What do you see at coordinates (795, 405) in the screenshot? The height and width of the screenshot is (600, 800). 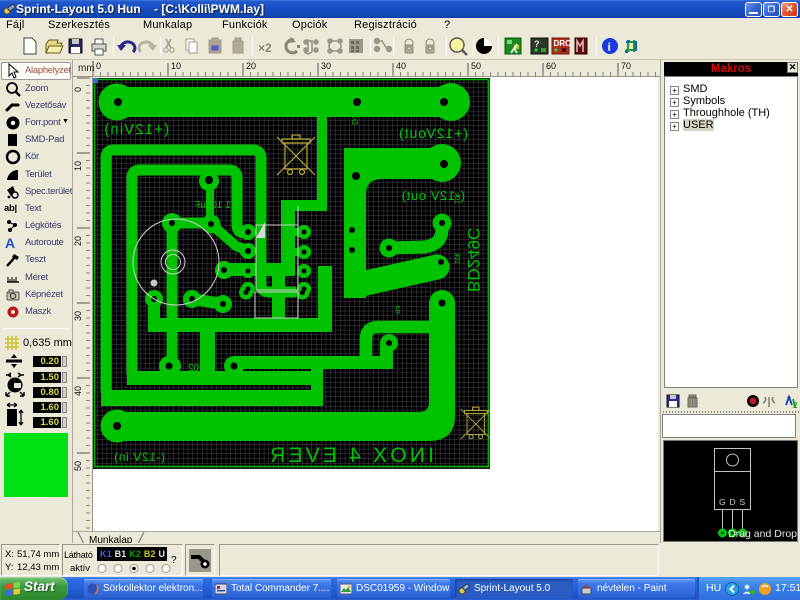 I see `svg-text: 2` at bounding box center [795, 405].